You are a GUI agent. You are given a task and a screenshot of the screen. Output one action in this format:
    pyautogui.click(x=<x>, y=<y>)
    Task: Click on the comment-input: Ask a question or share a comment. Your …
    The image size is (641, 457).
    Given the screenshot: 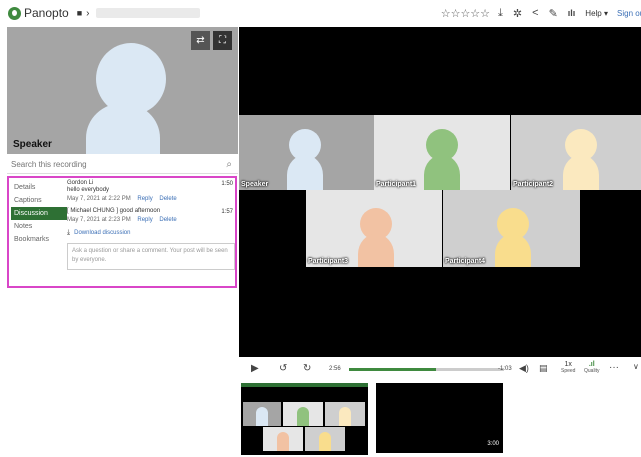 What is the action you would take?
    pyautogui.click(x=151, y=256)
    